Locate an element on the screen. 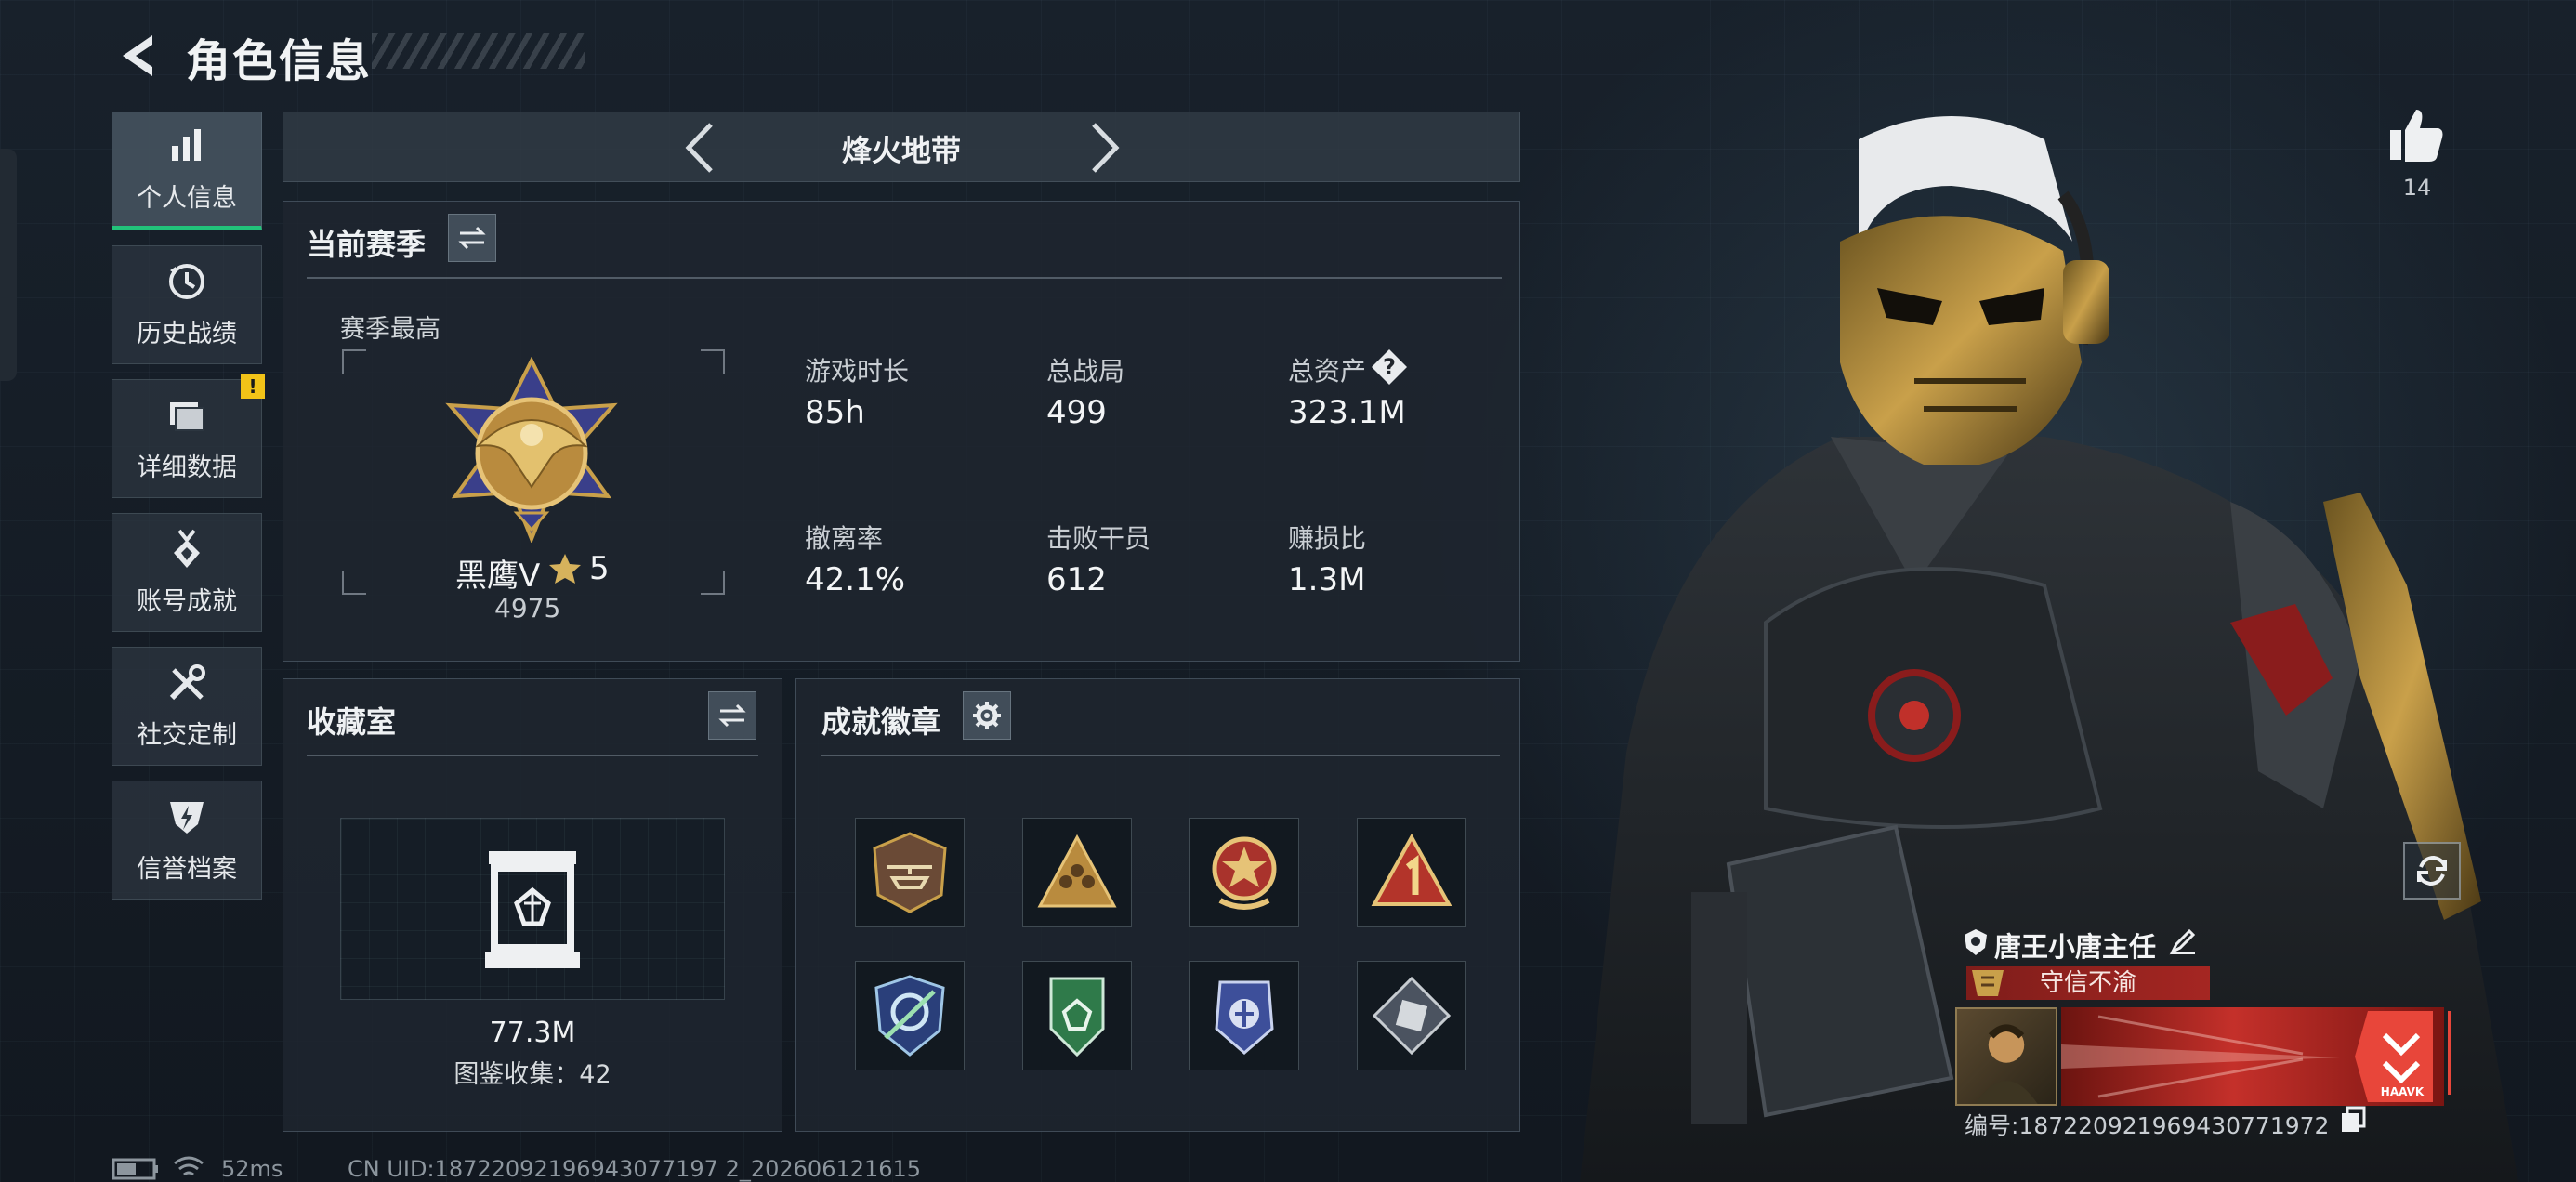 The image size is (2576, 1182). nav-label: 个人信息 is located at coordinates (187, 198).